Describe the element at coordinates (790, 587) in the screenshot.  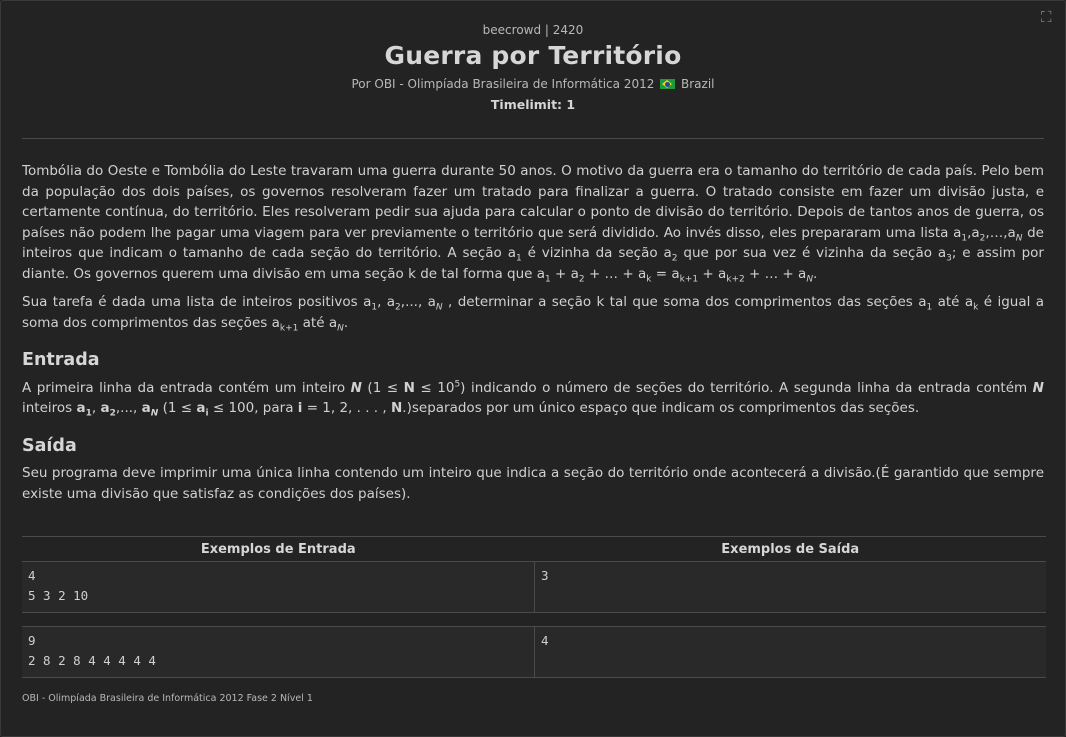
I see `example-output: 3` at that location.